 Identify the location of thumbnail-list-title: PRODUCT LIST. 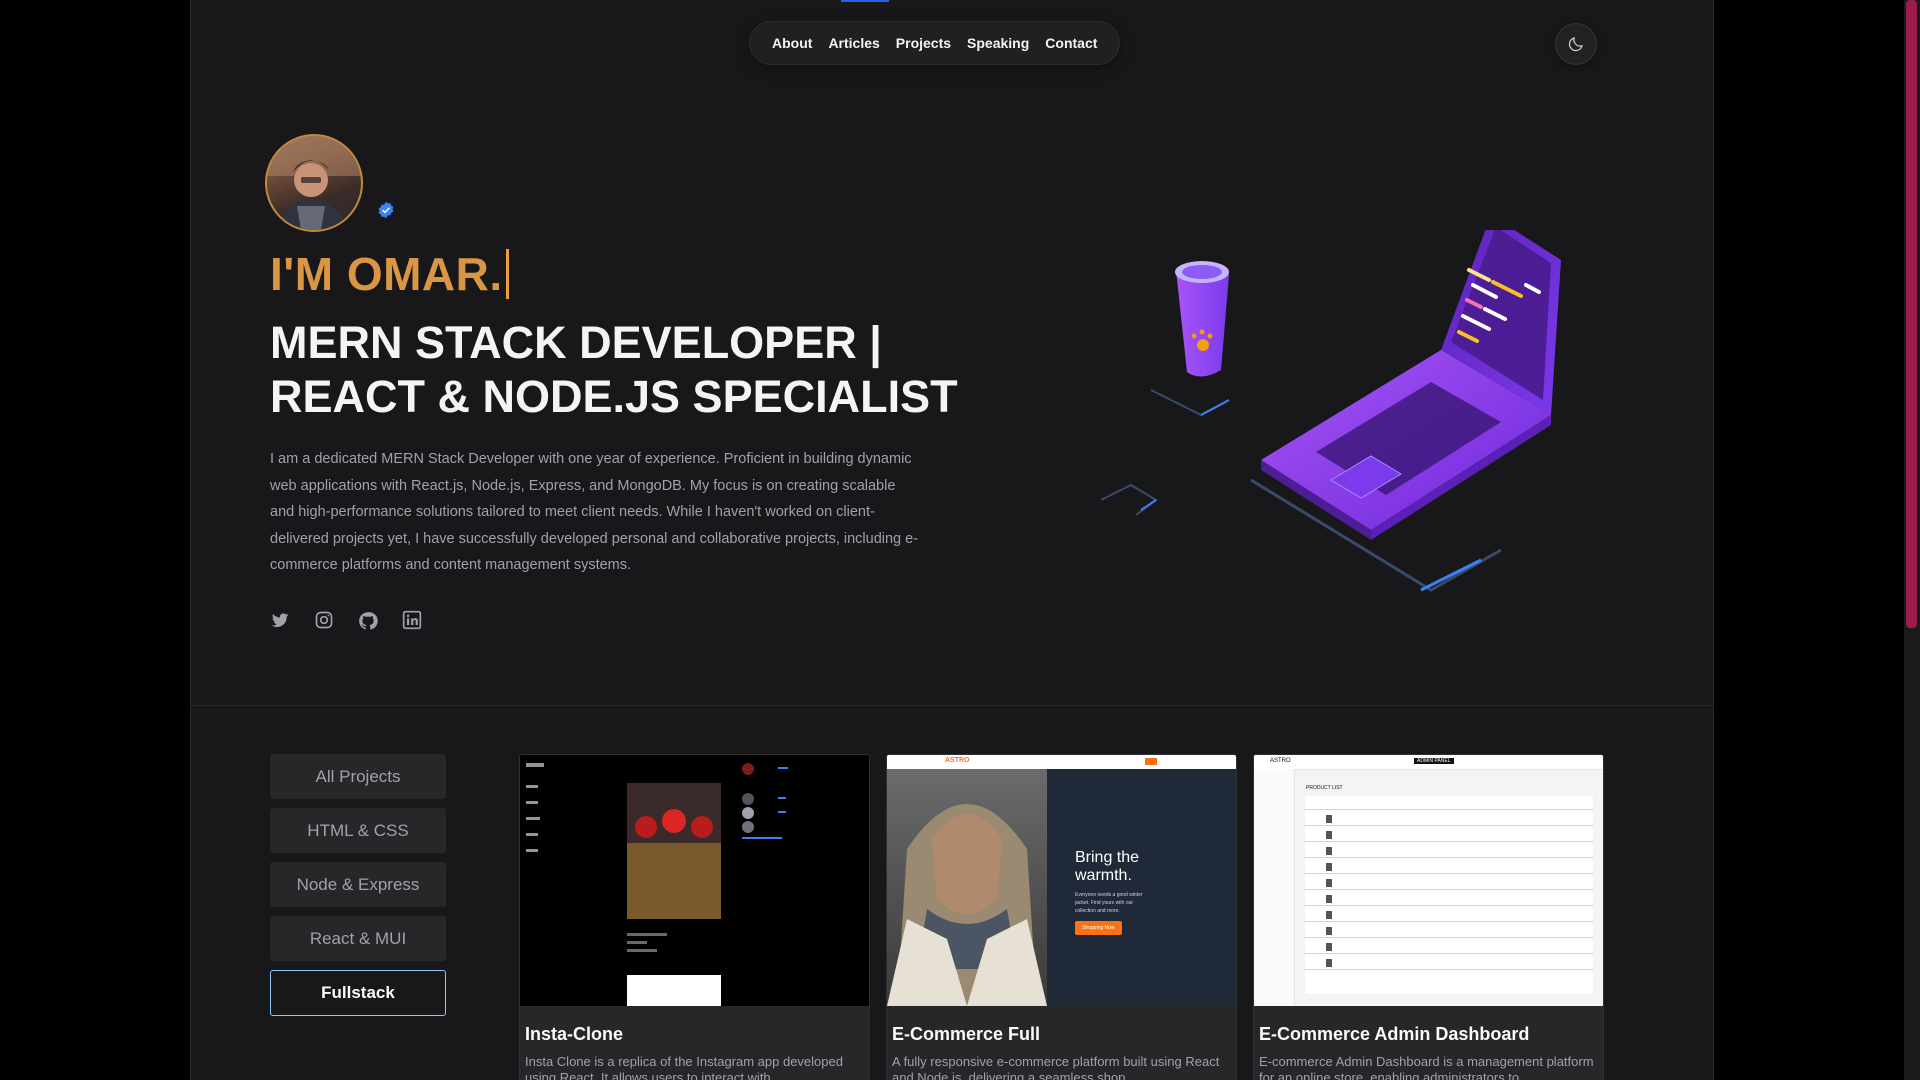
(1324, 788).